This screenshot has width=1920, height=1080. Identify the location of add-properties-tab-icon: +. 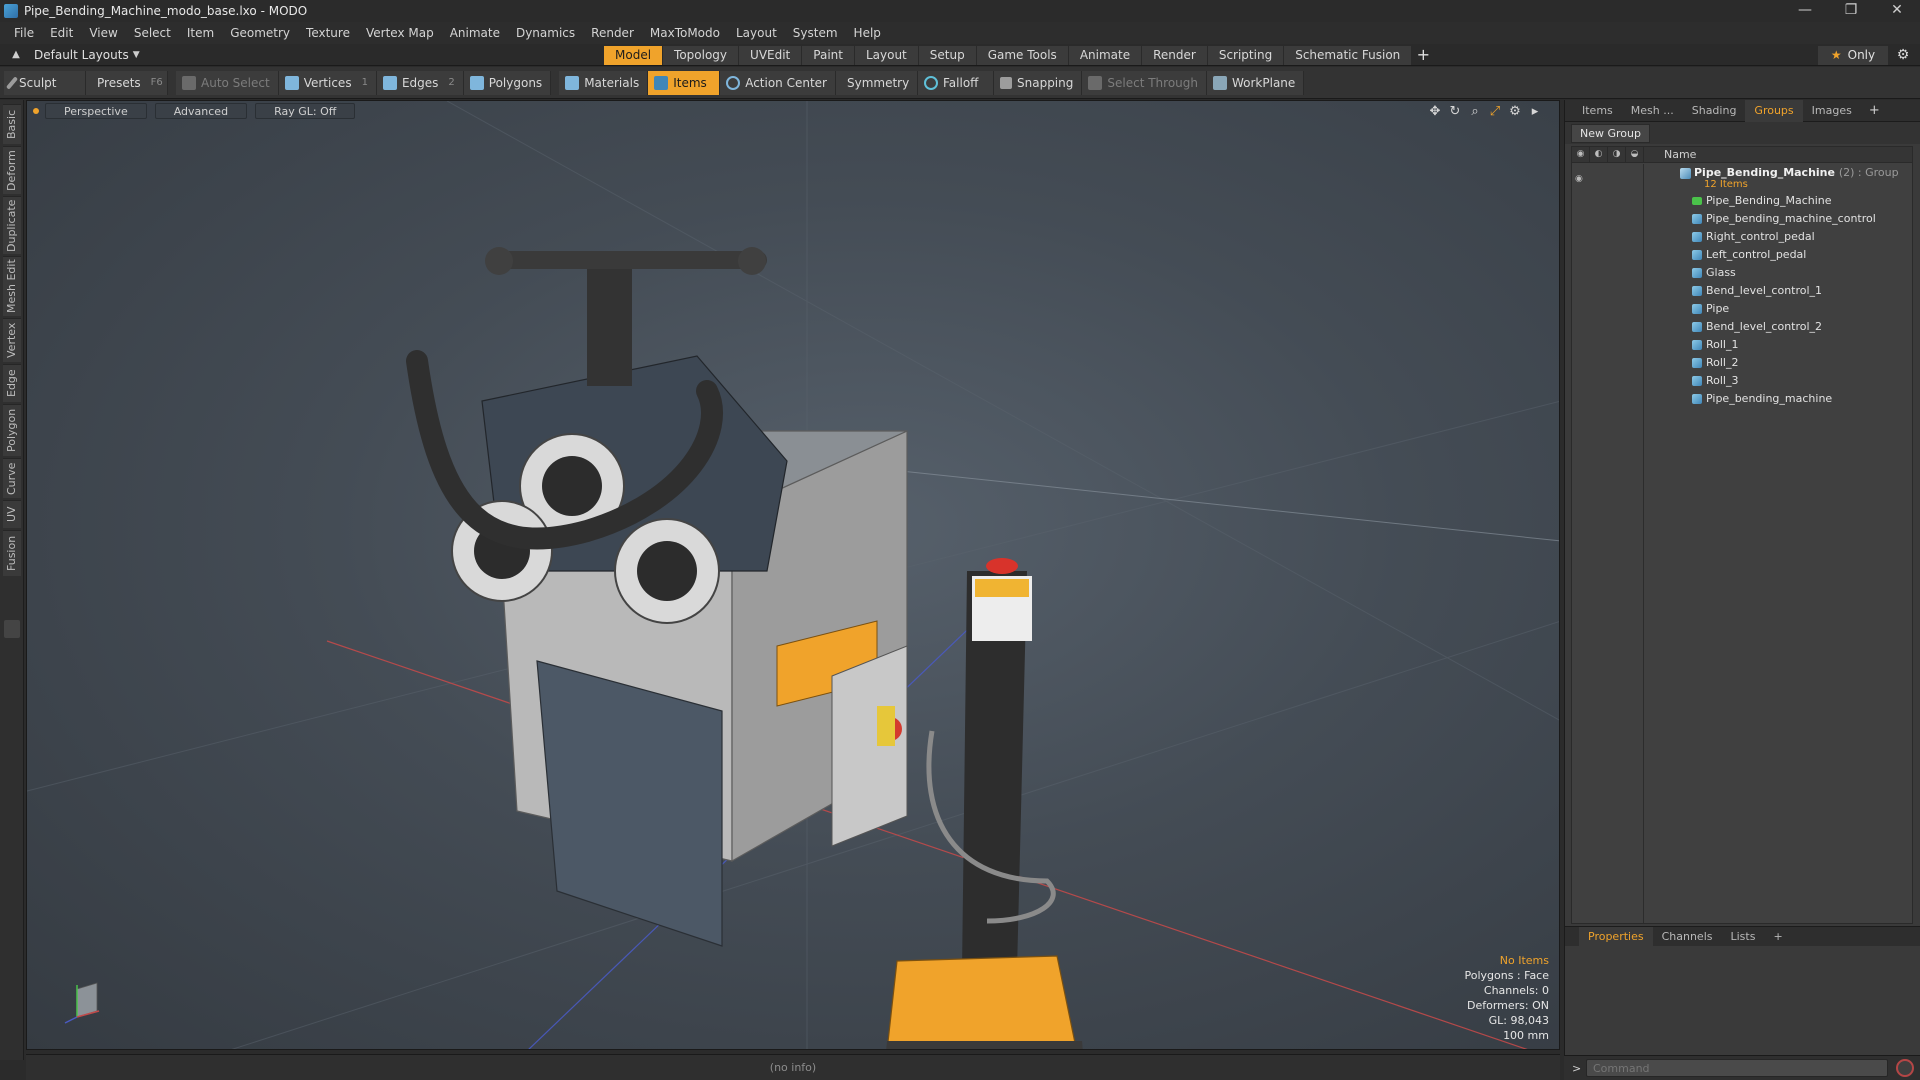
(1777, 937).